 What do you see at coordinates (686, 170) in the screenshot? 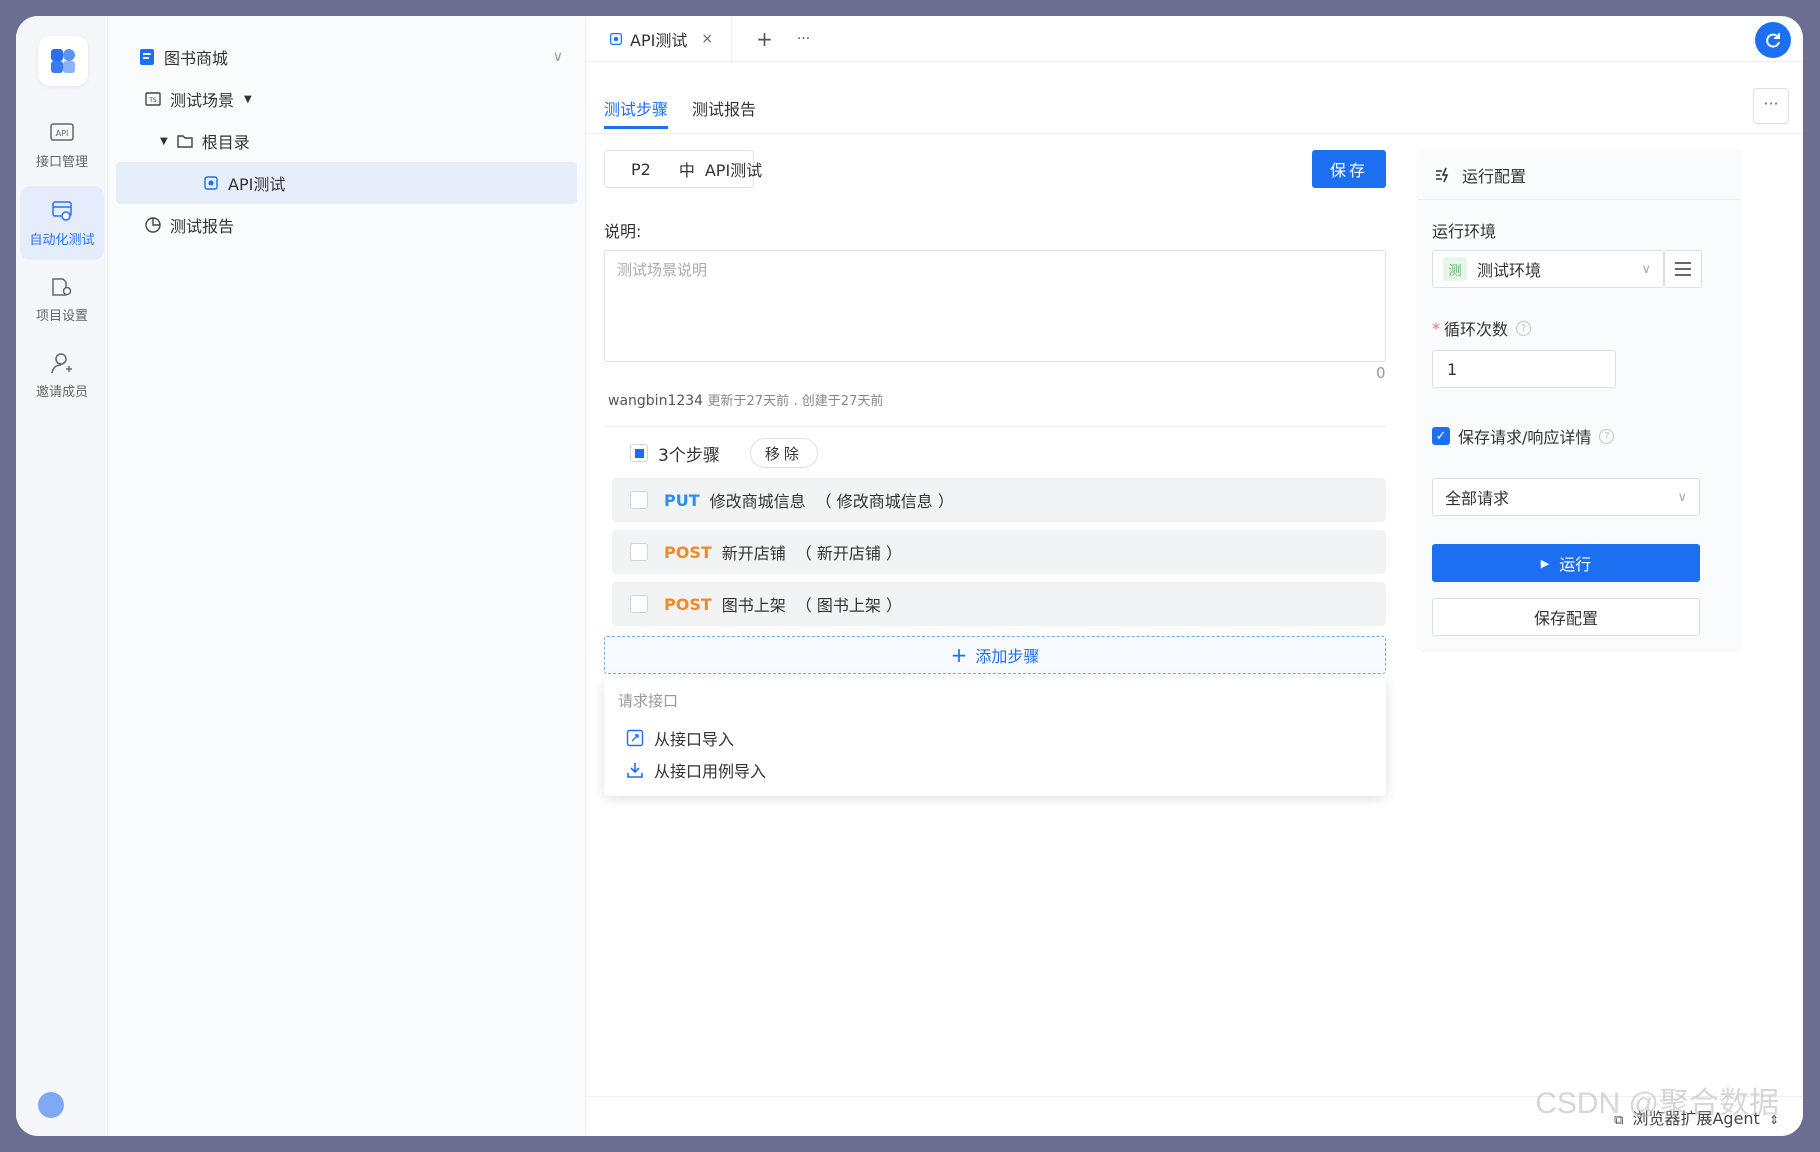
I see `level-value: 中` at bounding box center [686, 170].